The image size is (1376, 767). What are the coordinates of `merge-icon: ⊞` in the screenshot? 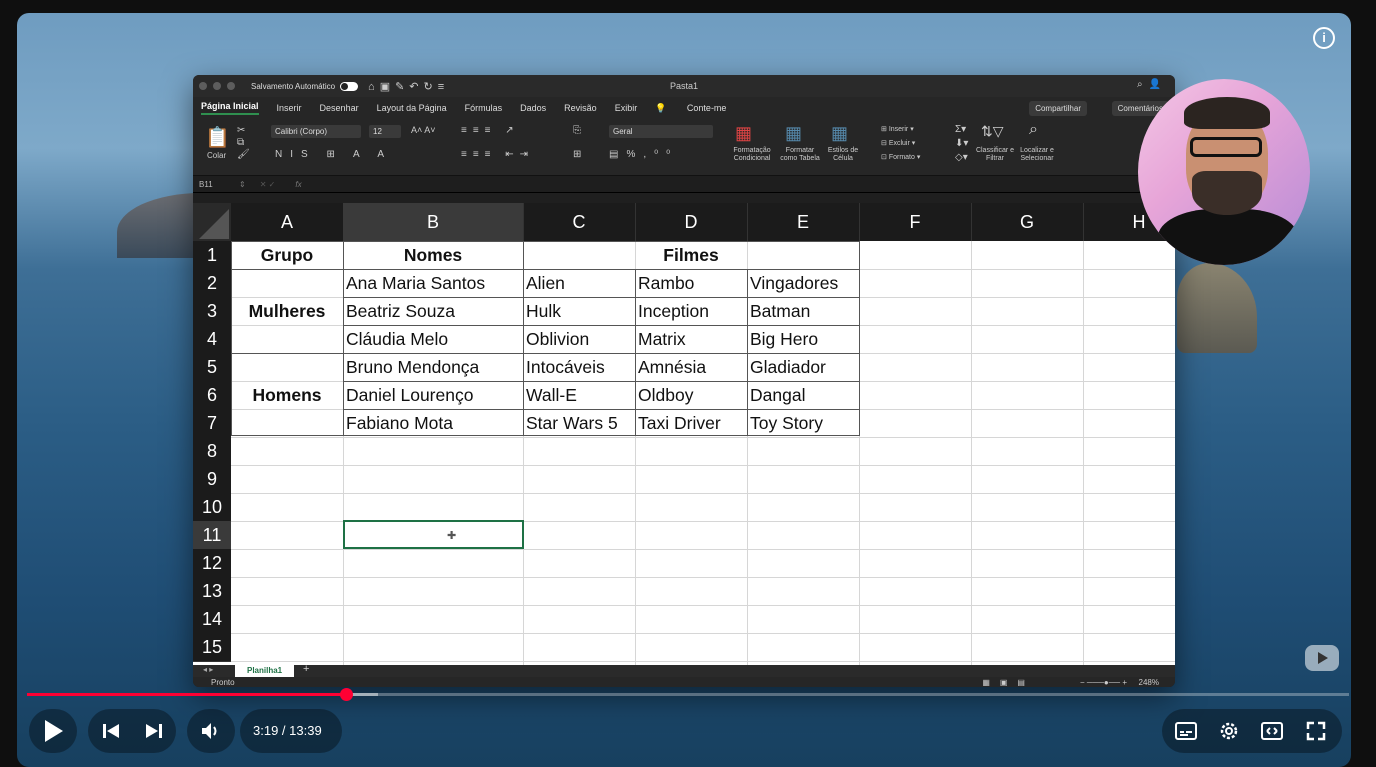 It's located at (577, 154).